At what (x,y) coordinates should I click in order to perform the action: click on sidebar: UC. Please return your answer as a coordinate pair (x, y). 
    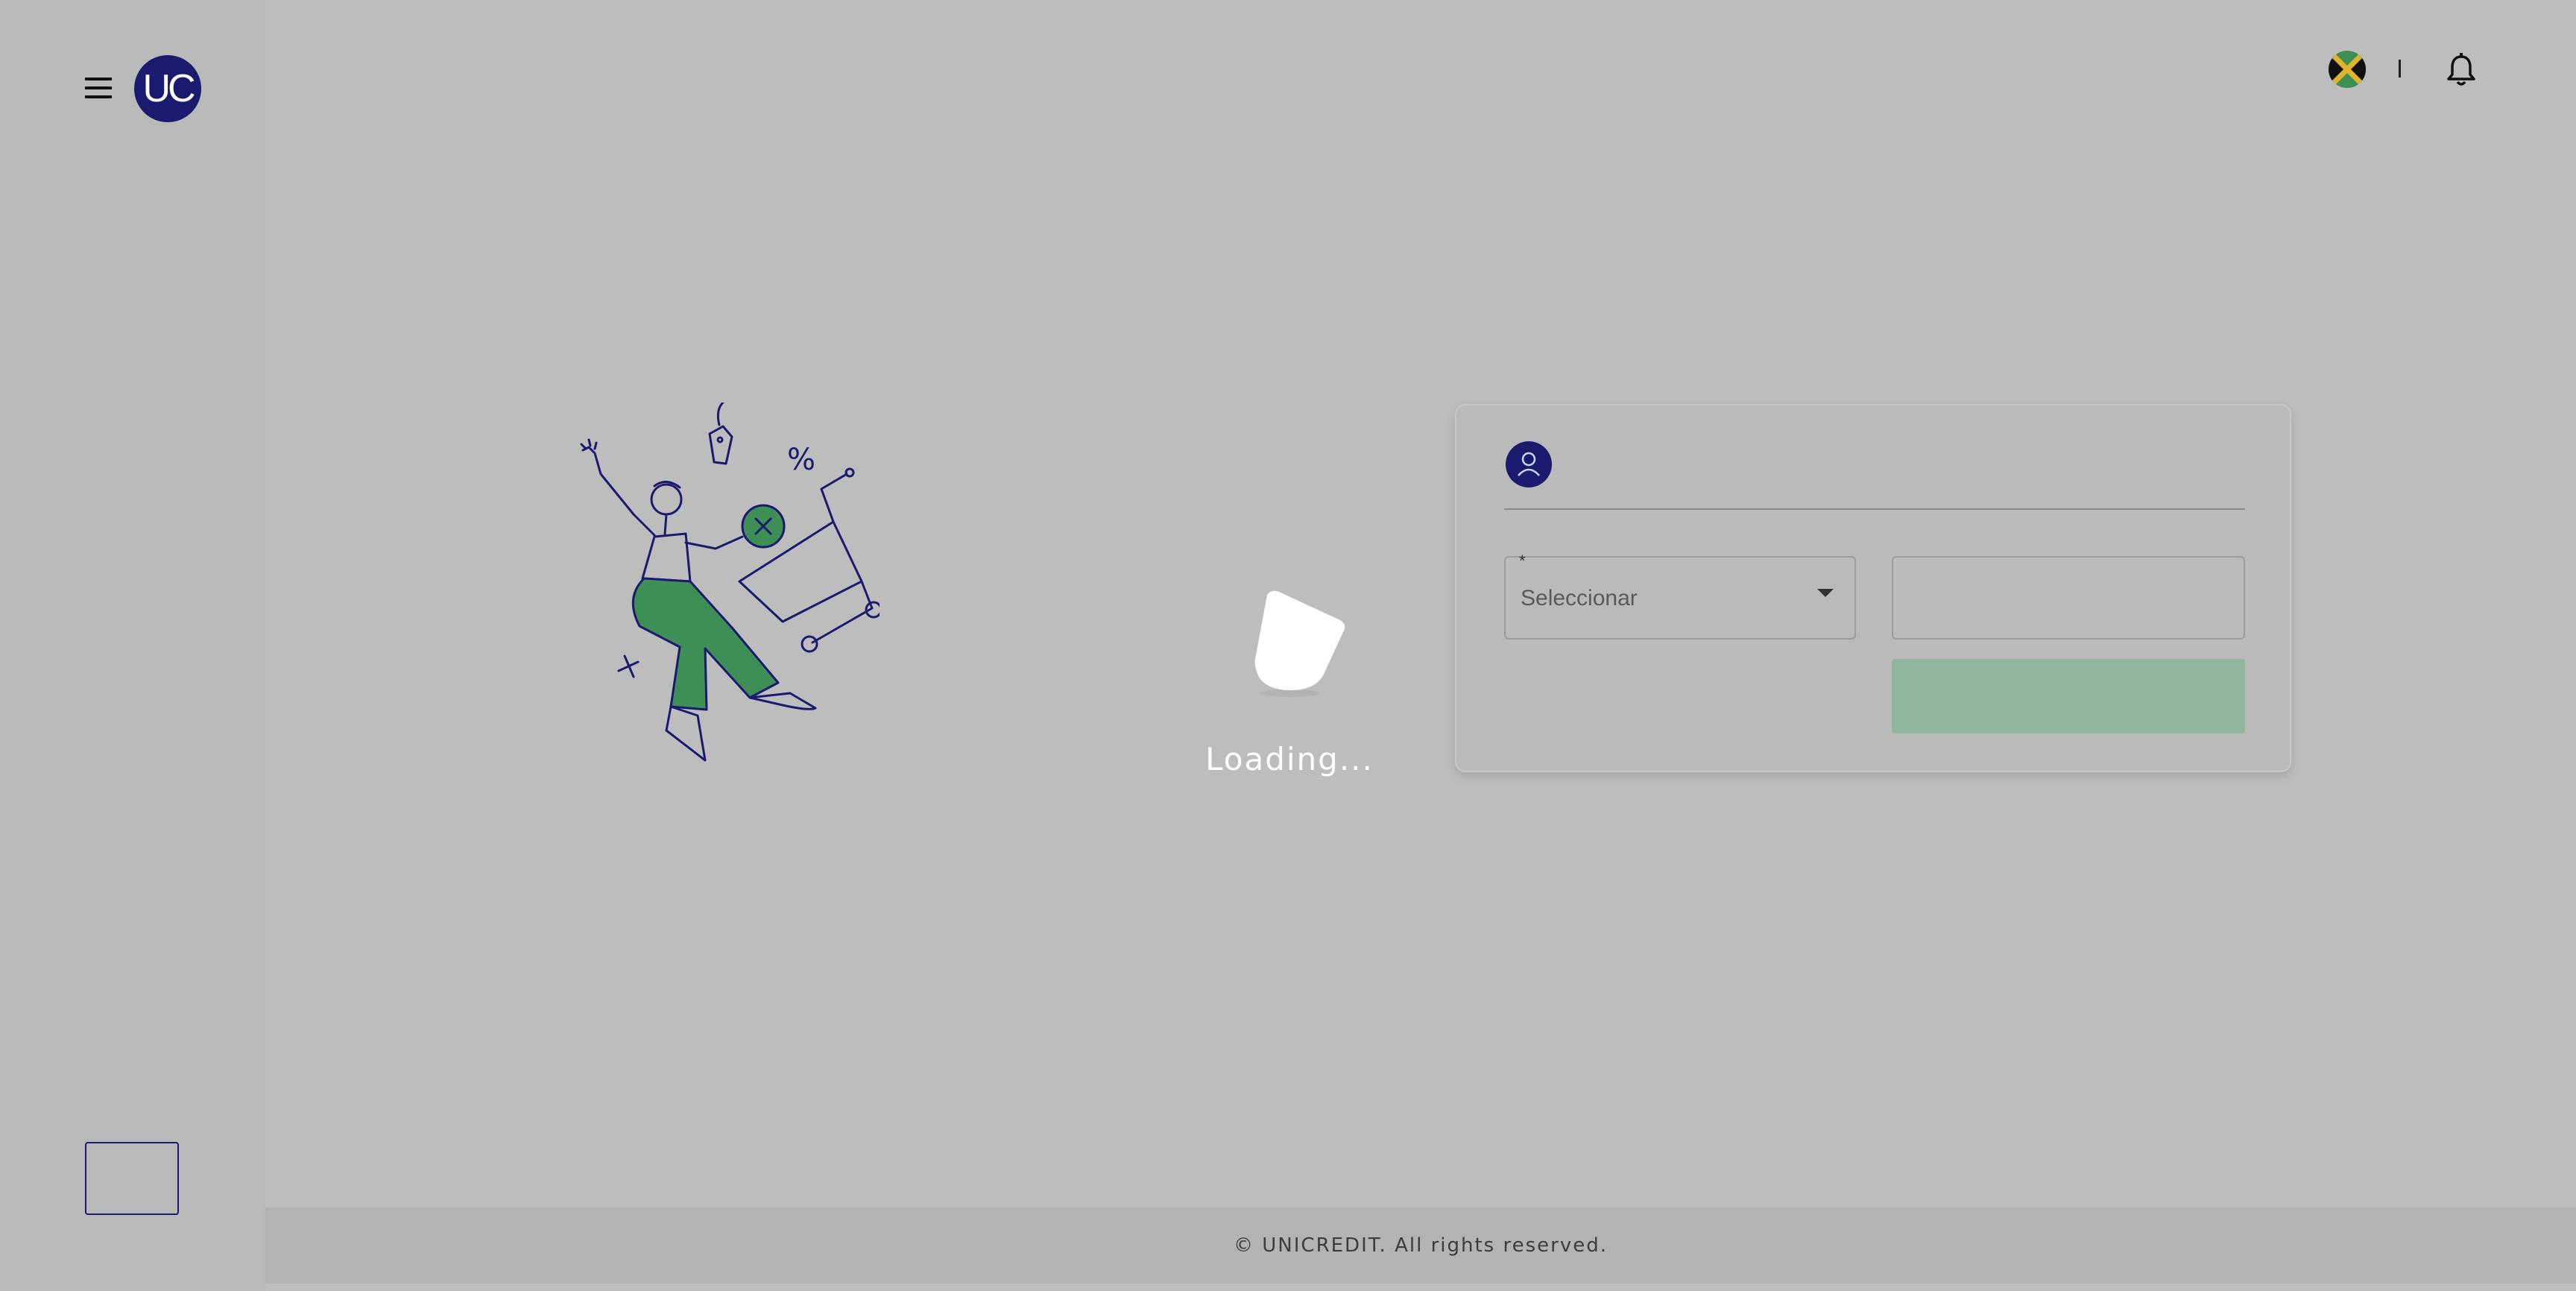
    Looking at the image, I should click on (132, 645).